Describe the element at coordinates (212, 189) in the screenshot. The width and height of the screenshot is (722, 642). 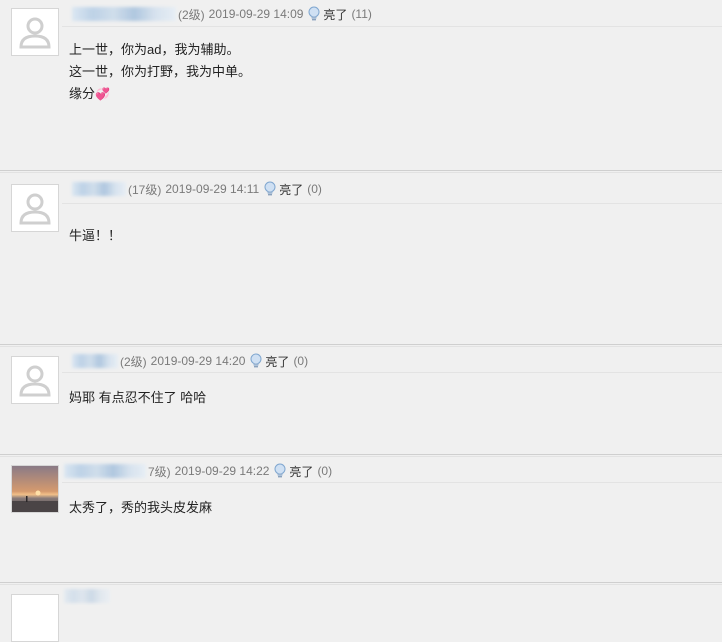
I see `comment-time: 2019-09-29 14:11` at that location.